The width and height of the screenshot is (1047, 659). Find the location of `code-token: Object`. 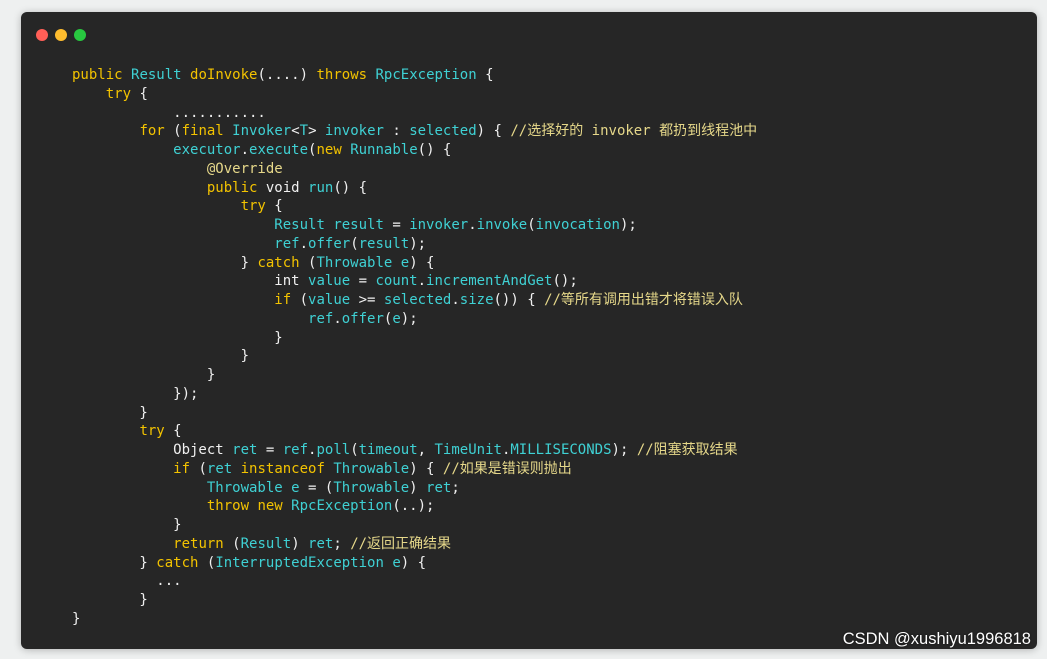

code-token: Object is located at coordinates (152, 450).